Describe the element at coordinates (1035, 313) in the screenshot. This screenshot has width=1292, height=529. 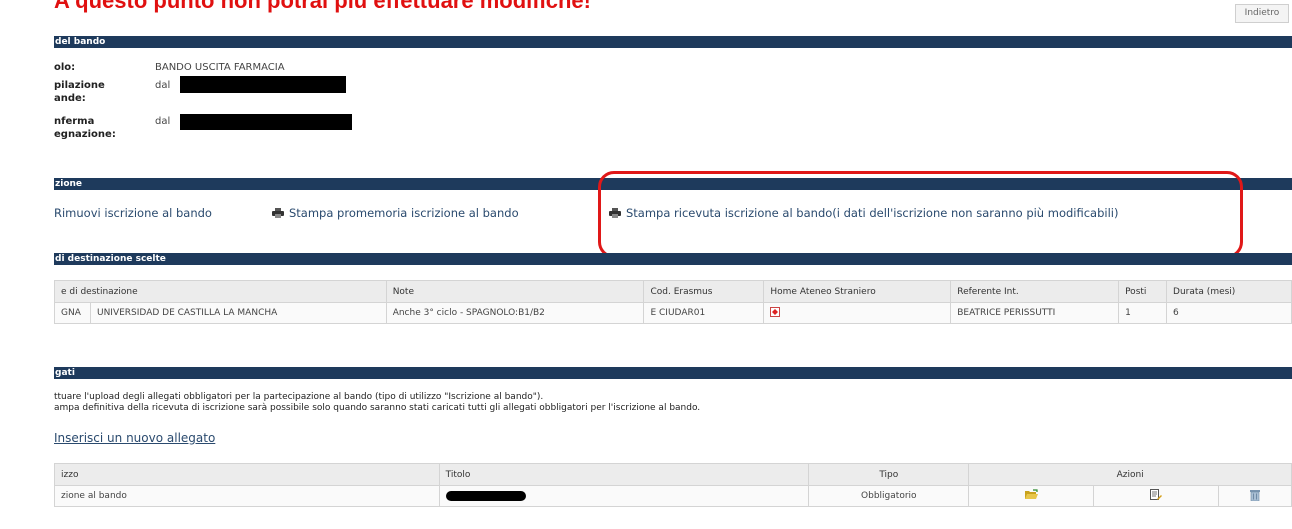
I see `cell-referente: BEATRICE PERISSUTTI` at that location.